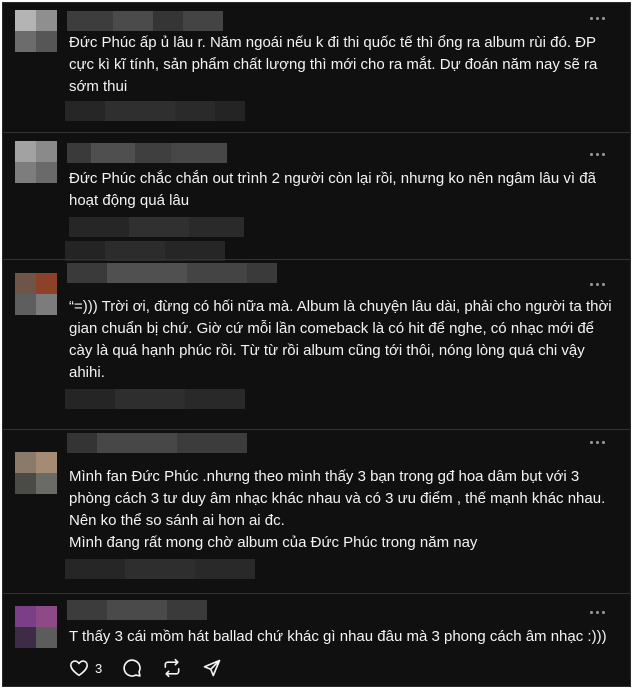 The height and width of the screenshot is (689, 633). I want to click on comment-icon, so click(132, 668).